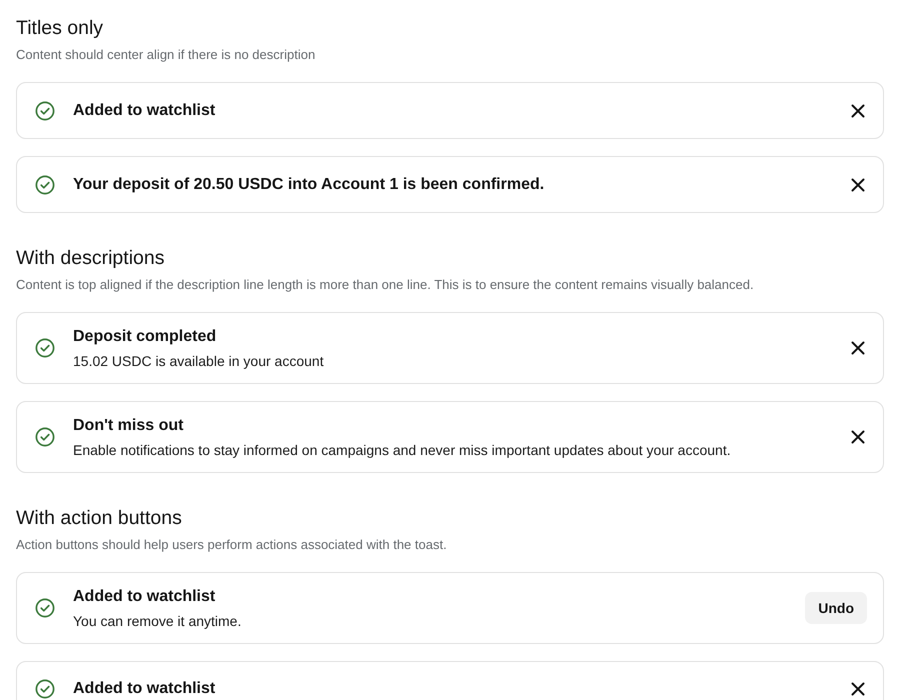 The height and width of the screenshot is (700, 900). Describe the element at coordinates (836, 608) in the screenshot. I see `undo-button: Undo` at that location.